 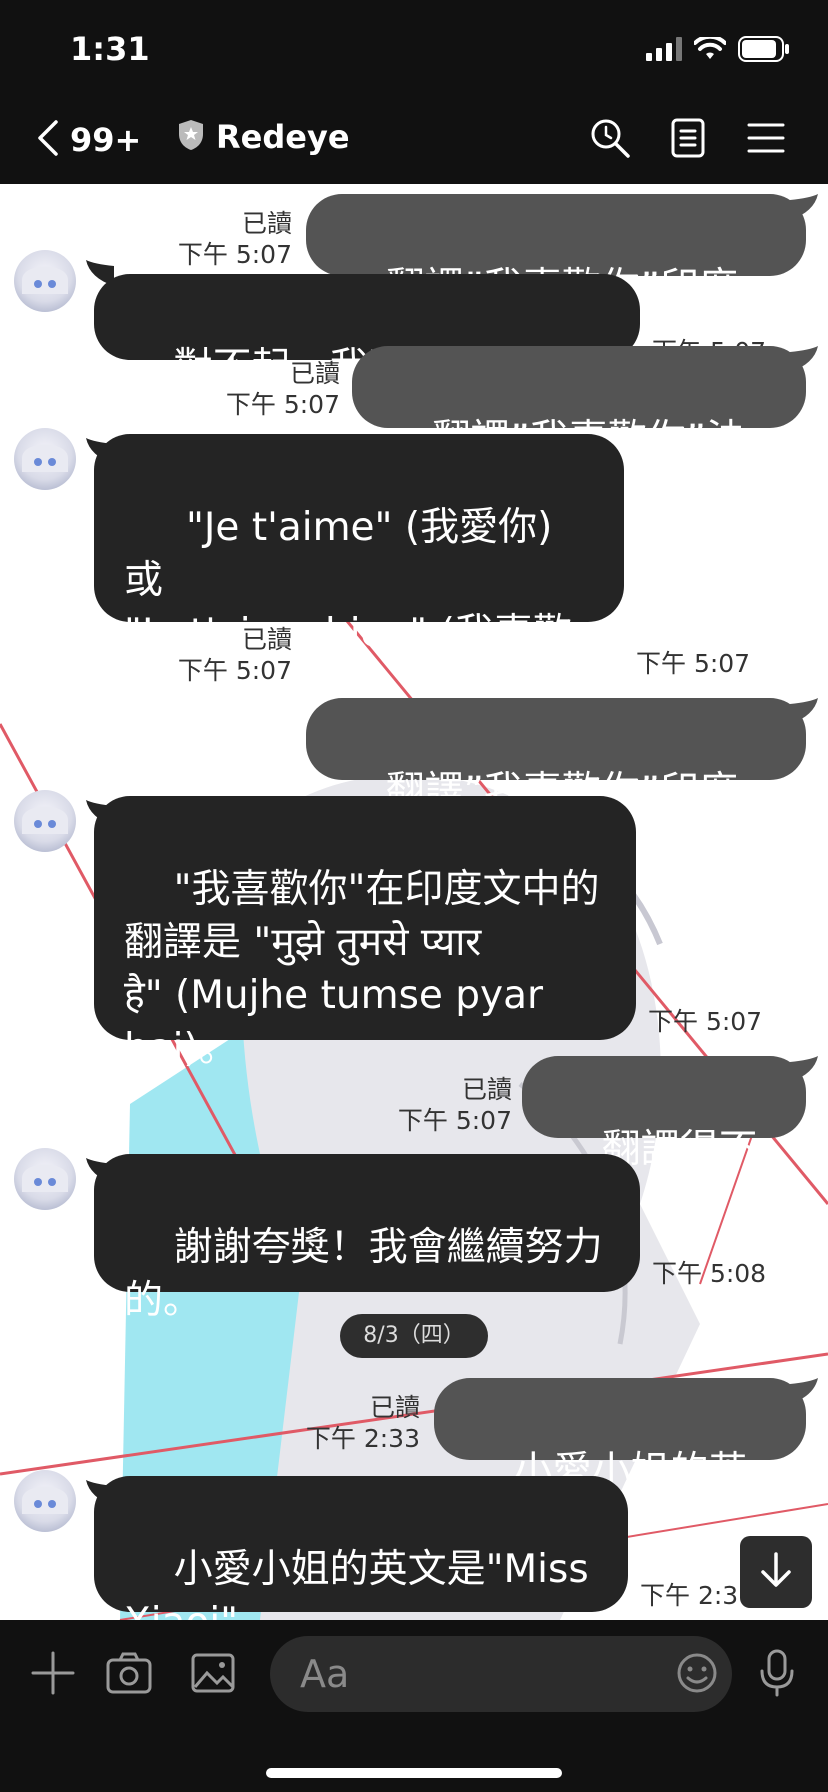 I want to click on microphone-icon, so click(x=777, y=1675).